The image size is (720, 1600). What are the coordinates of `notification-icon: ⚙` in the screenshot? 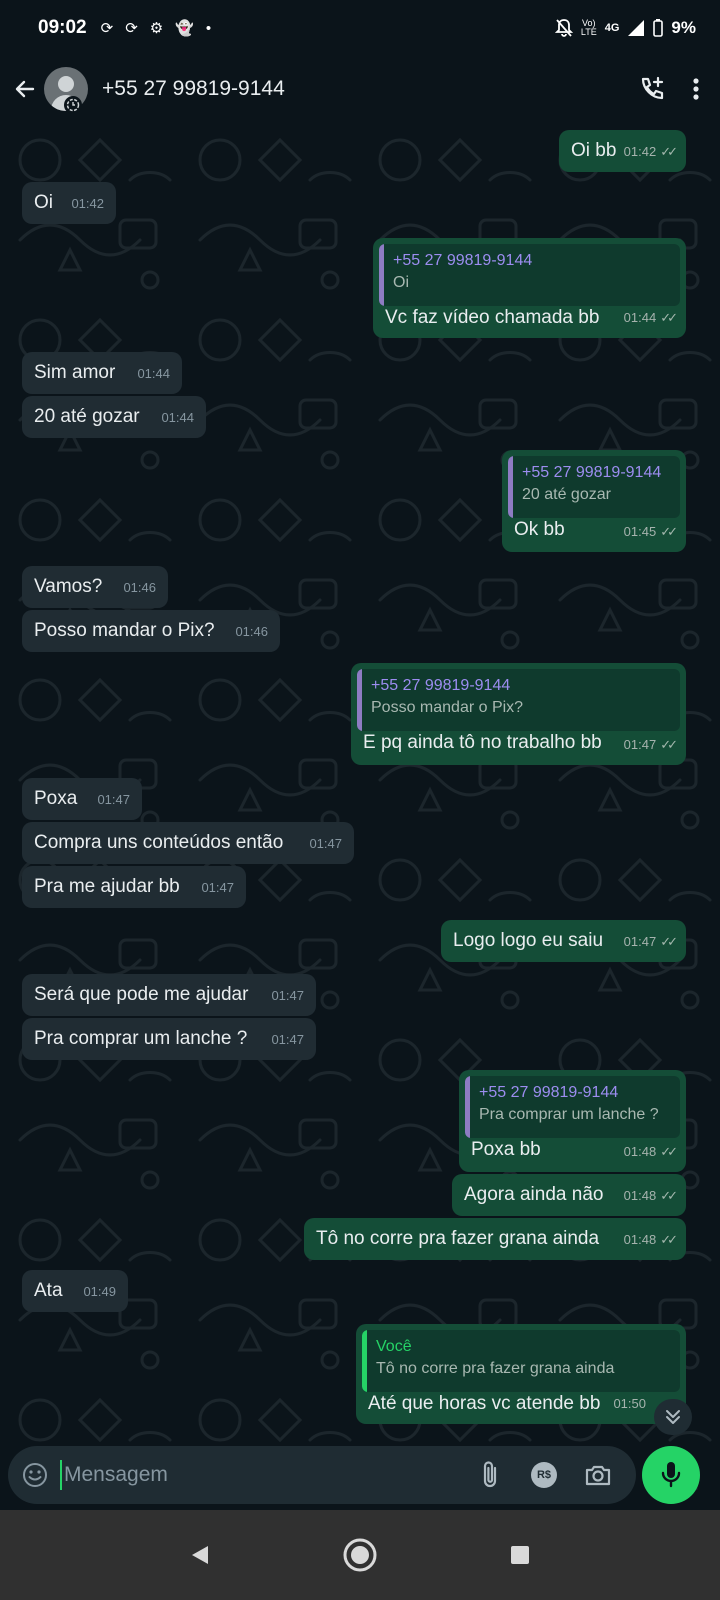 It's located at (156, 28).